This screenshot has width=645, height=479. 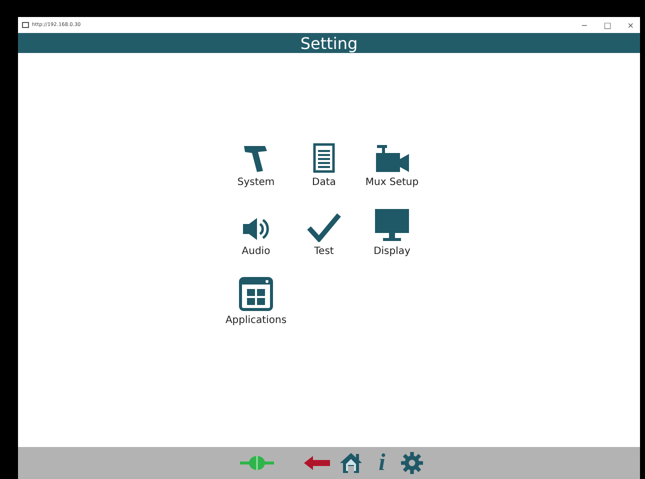 I want to click on app-grid-icon, so click(x=256, y=294).